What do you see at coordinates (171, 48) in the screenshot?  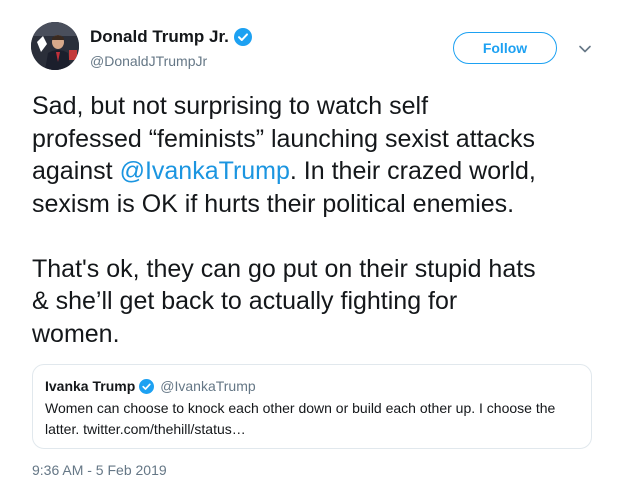 I see `author-info: Donald Trump Jr. @DonaldJTrumpJr` at bounding box center [171, 48].